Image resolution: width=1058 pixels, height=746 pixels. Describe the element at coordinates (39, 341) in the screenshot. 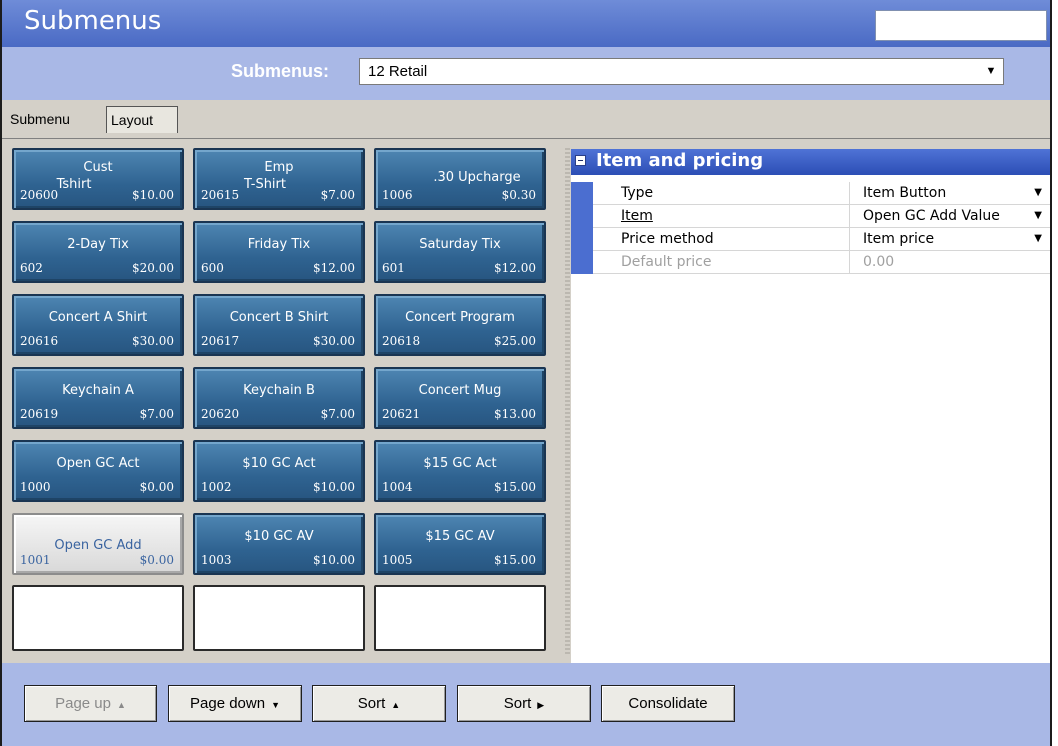

I see `menu-button-number: 20616` at that location.